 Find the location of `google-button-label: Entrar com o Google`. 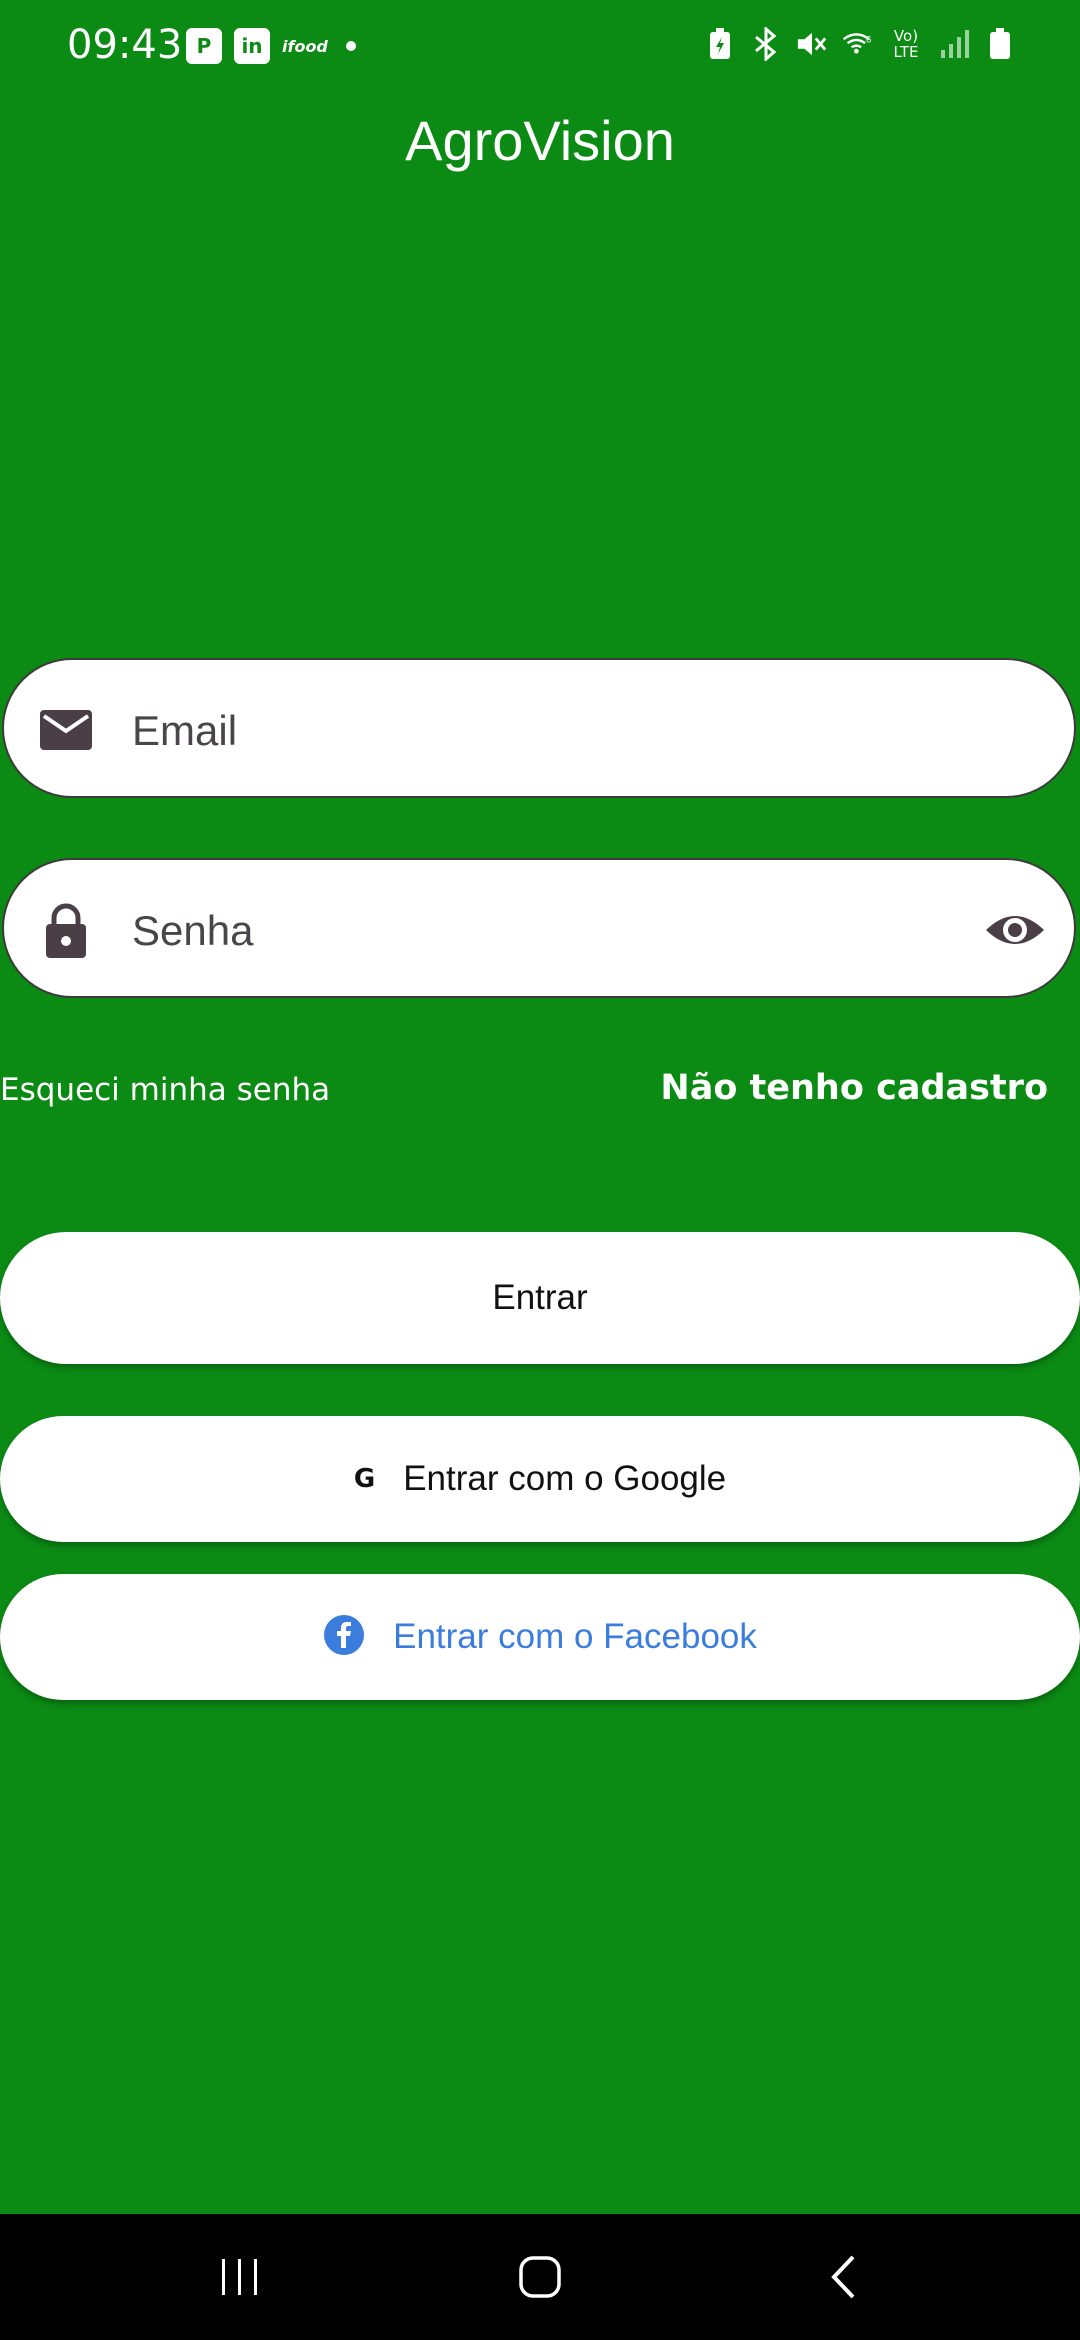

google-button-label: Entrar com o Google is located at coordinates (565, 1478).